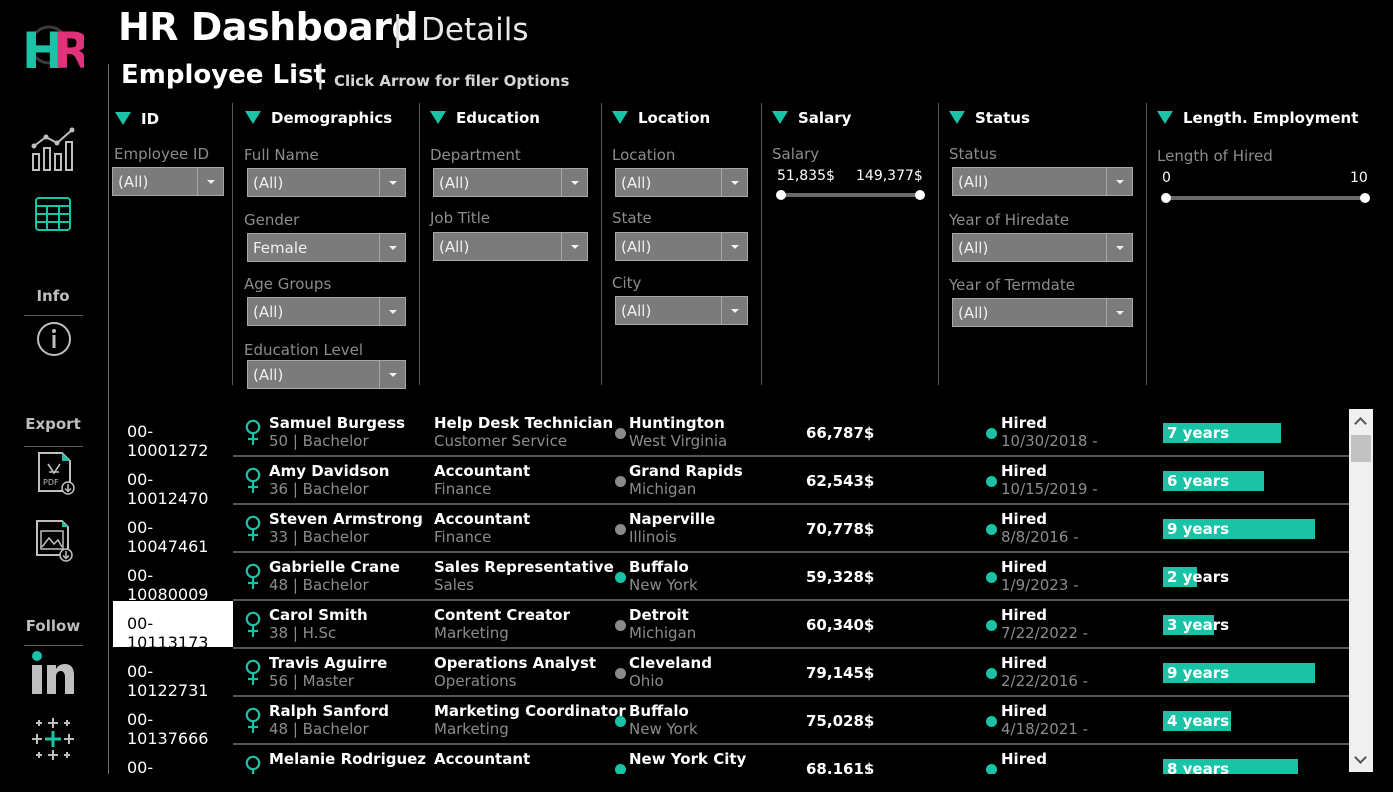  I want to click on age-groups-dropdown: (All), so click(326, 311).